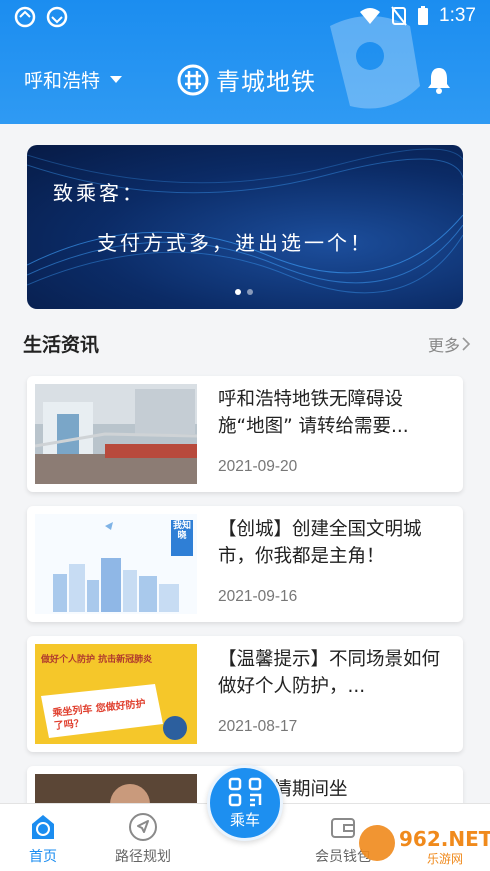 The width and height of the screenshot is (490, 871). I want to click on nav-home-label: 首页, so click(43, 857).